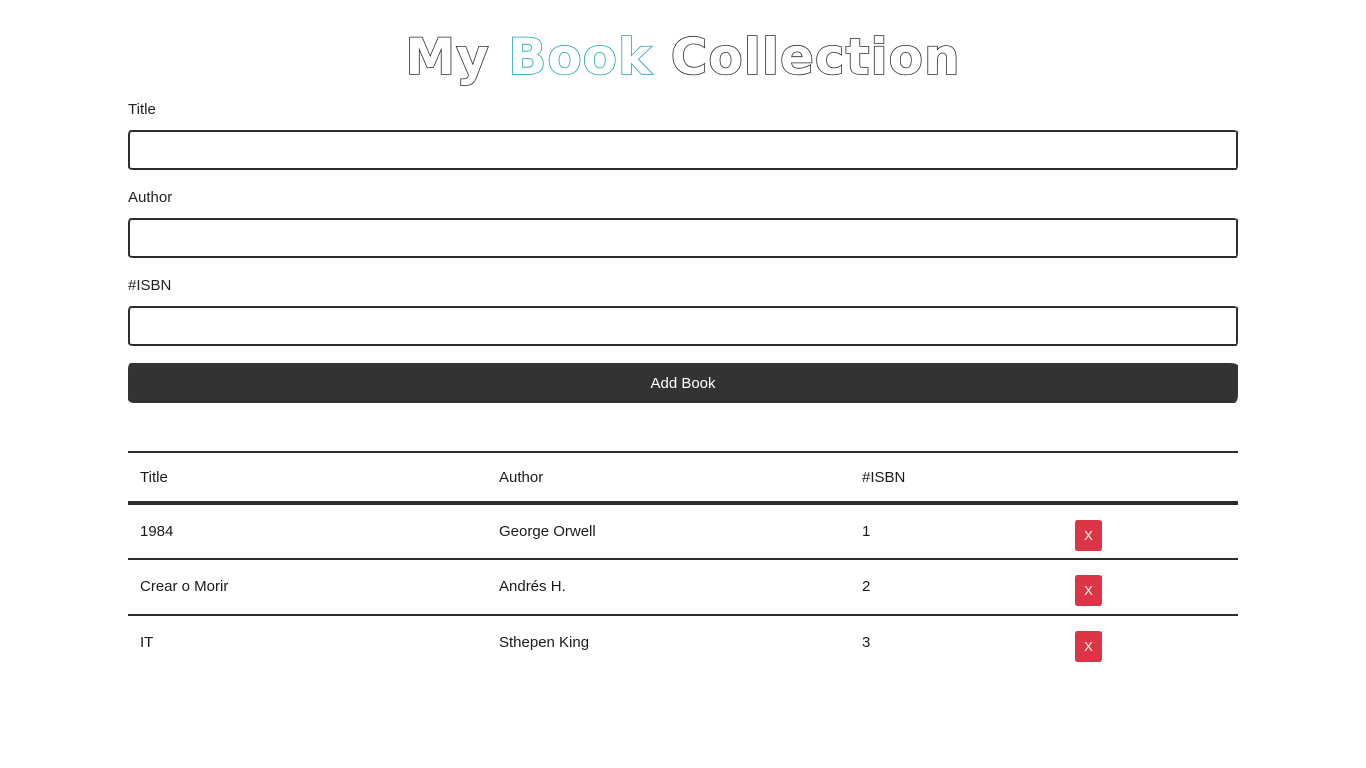 The image size is (1366, 768). What do you see at coordinates (683, 643) in the screenshot?
I see `table-row: IT Sthepen King 3 X` at bounding box center [683, 643].